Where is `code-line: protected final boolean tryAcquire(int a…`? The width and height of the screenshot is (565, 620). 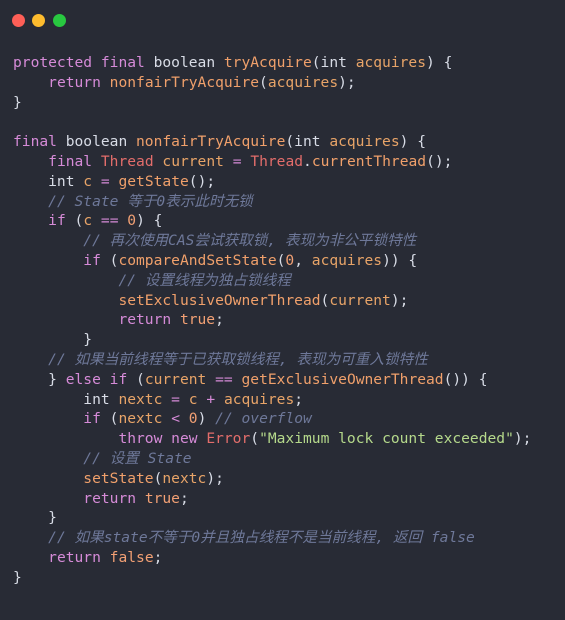
code-line: protected final boolean tryAcquire(int a… is located at coordinates (287, 63).